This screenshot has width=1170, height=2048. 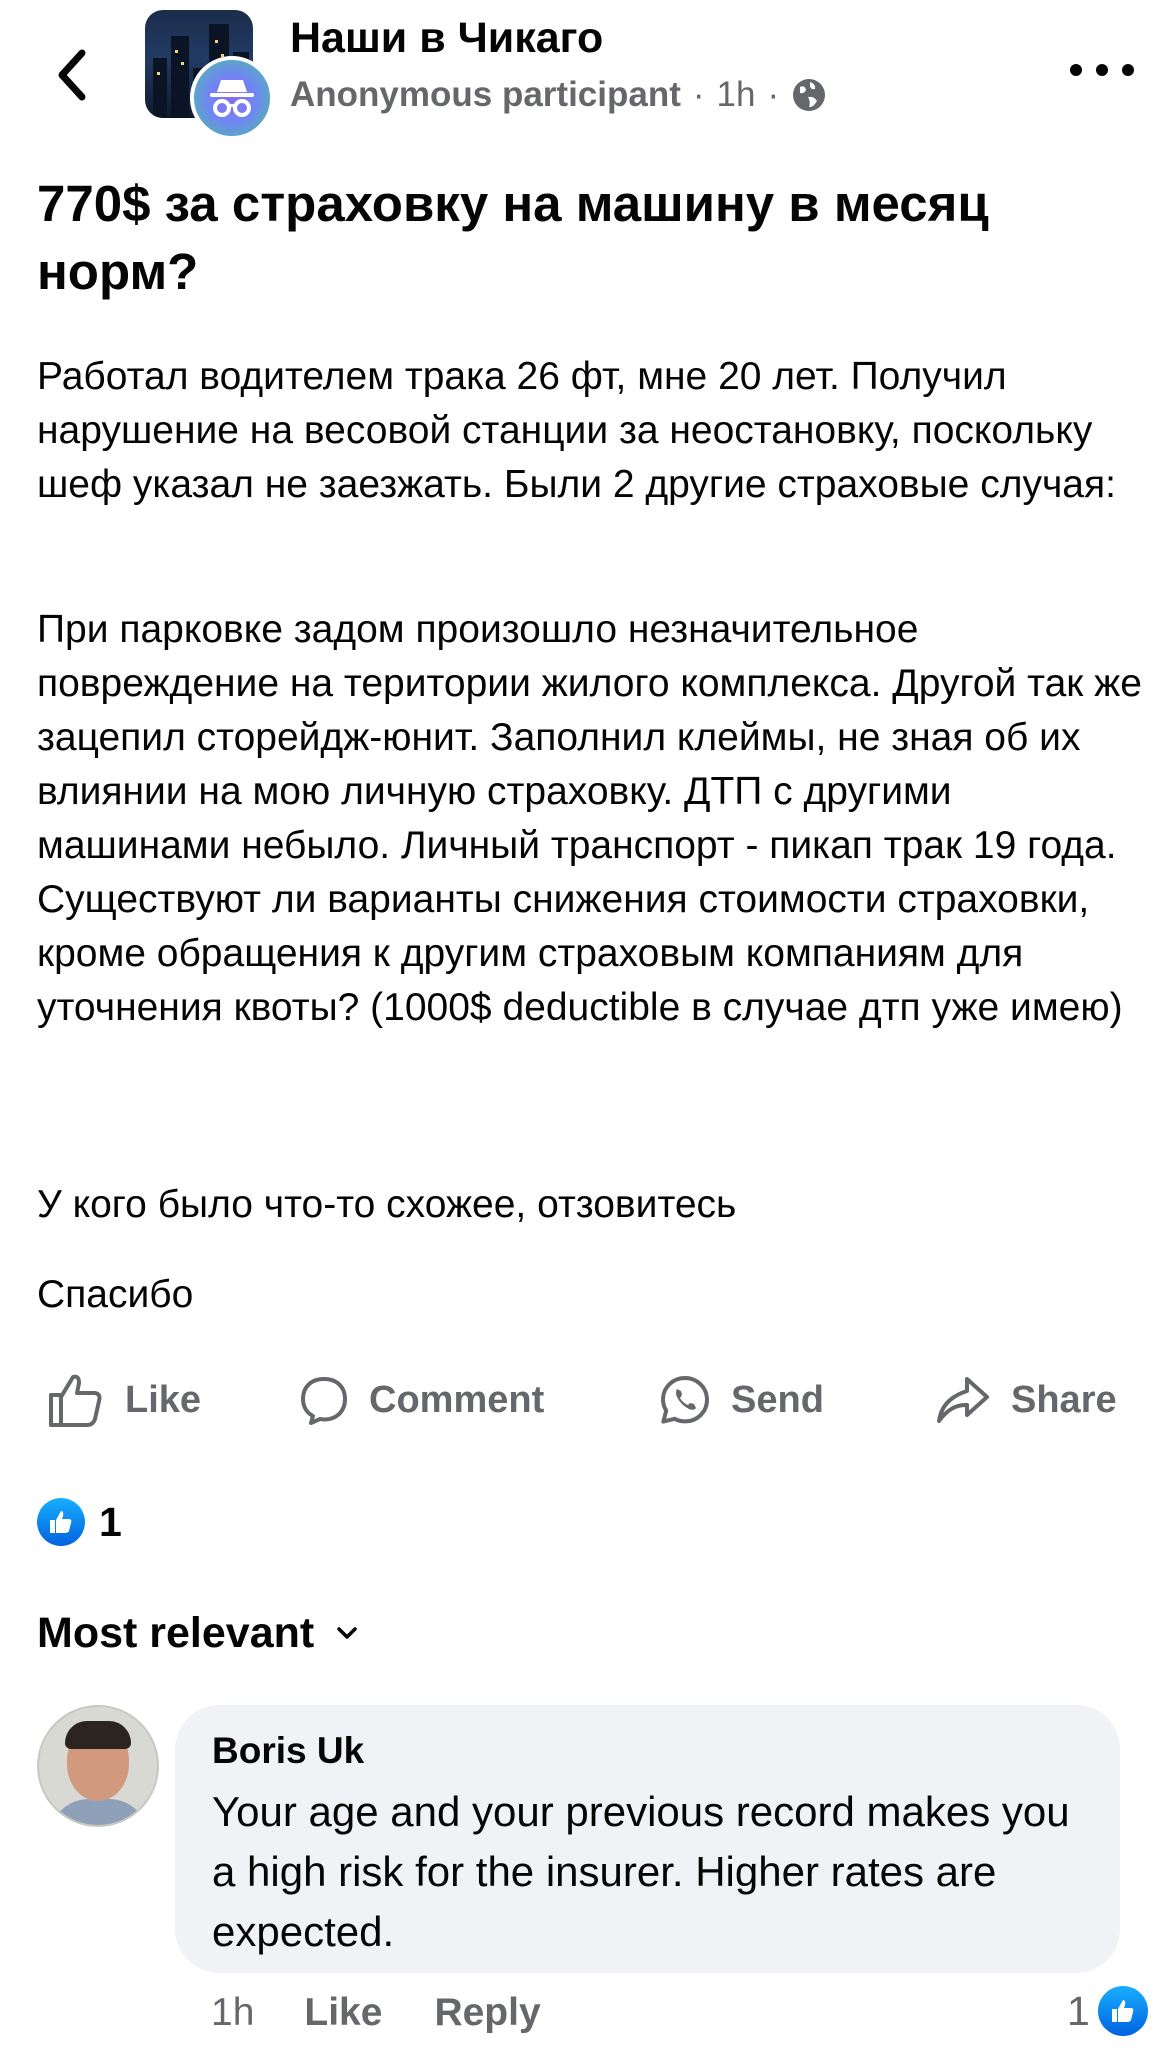 I want to click on comment-meta: 1h Like Reply, so click(x=402, y=2013).